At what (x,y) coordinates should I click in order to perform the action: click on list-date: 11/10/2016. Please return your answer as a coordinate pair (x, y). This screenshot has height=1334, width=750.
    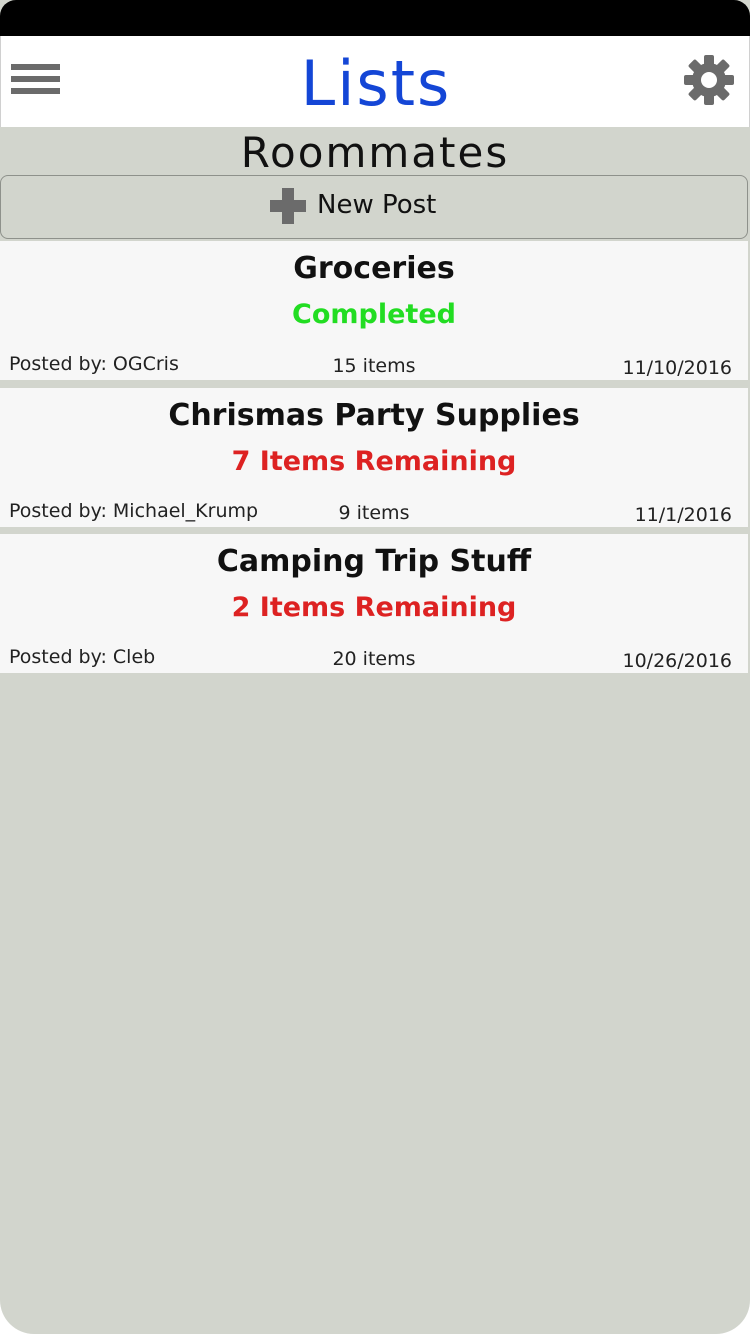
    Looking at the image, I should click on (677, 368).